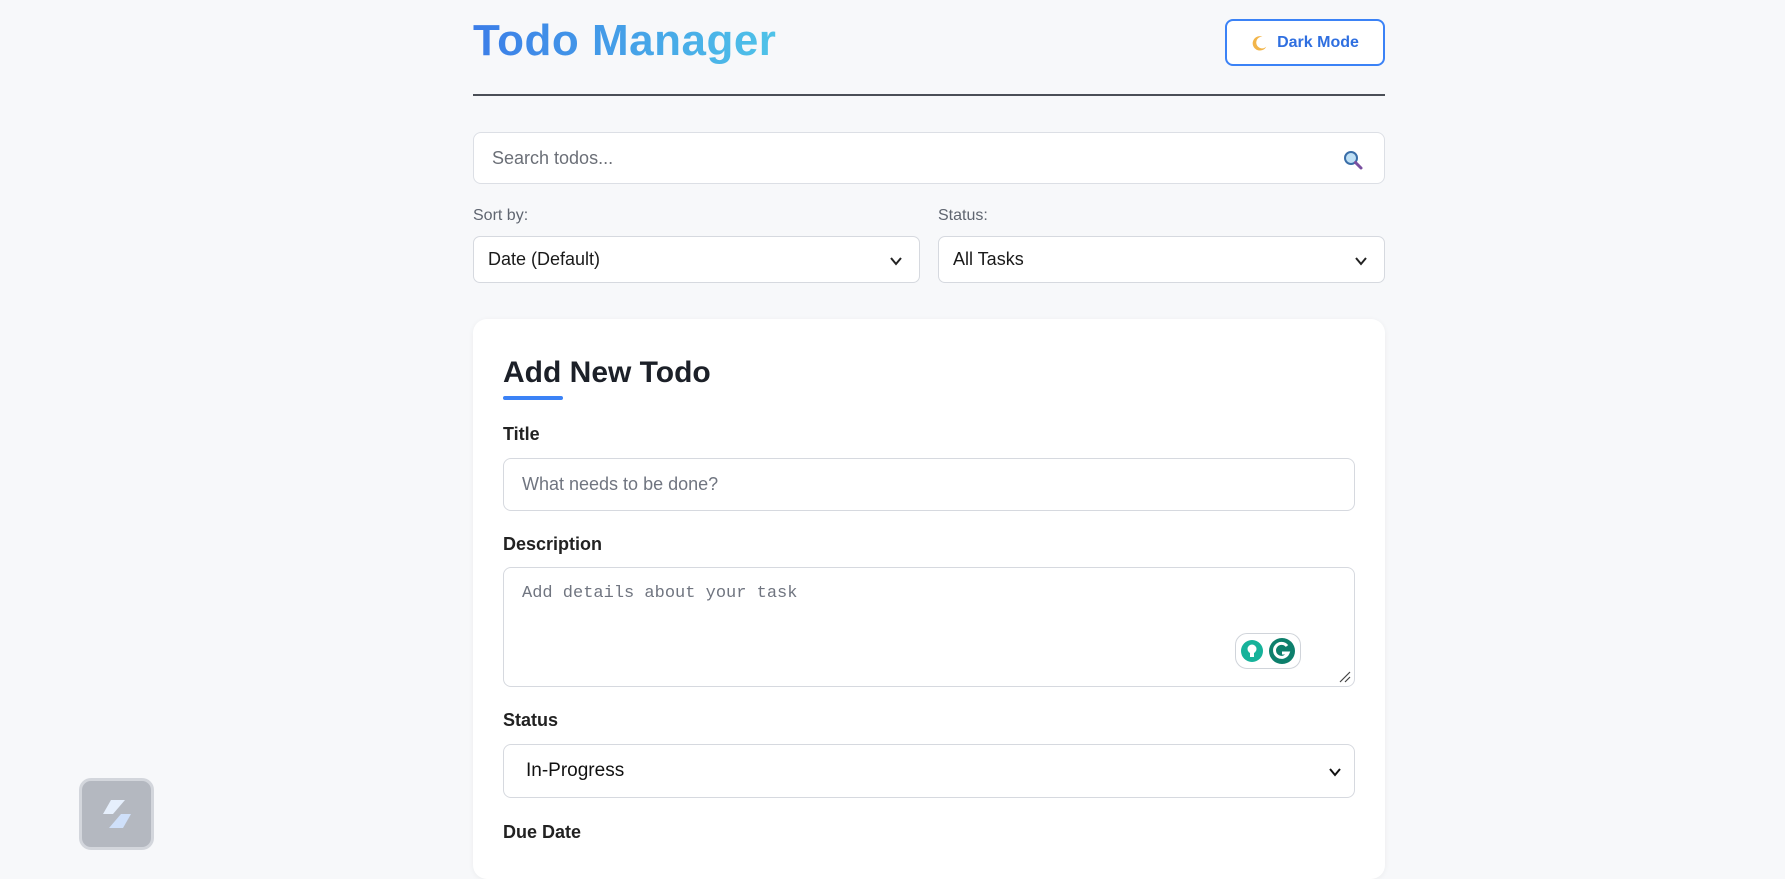 This screenshot has height=879, width=1785. Describe the element at coordinates (1161, 259) in the screenshot. I see `status-filter-select: All Tasks` at that location.